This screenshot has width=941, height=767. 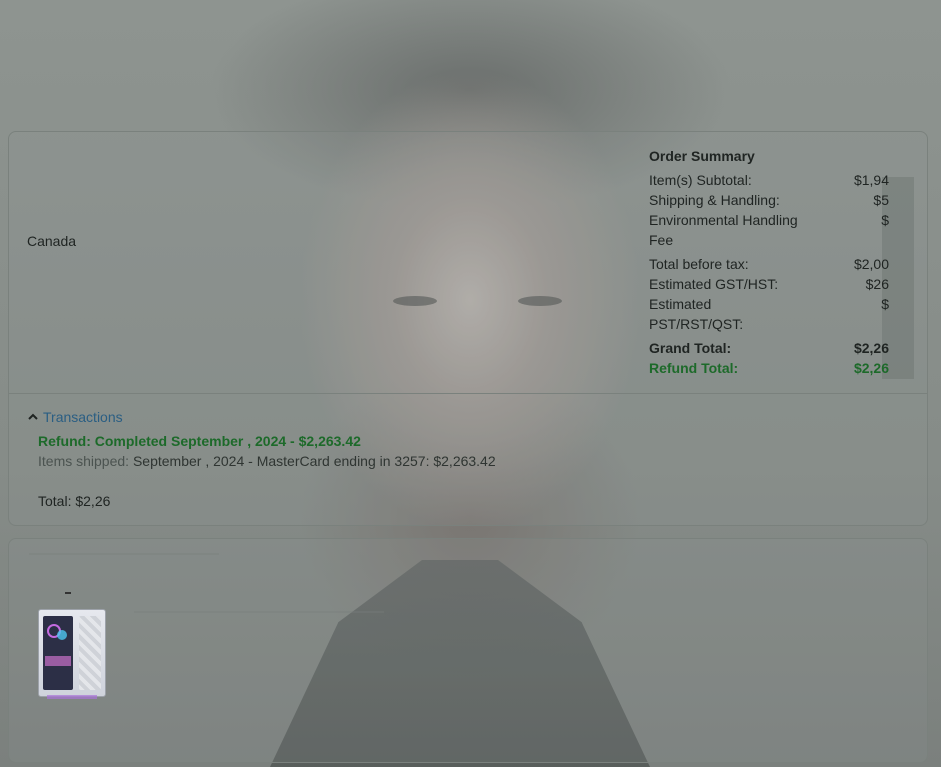 I want to click on product-image-desktop-pc, so click(x=72, y=654).